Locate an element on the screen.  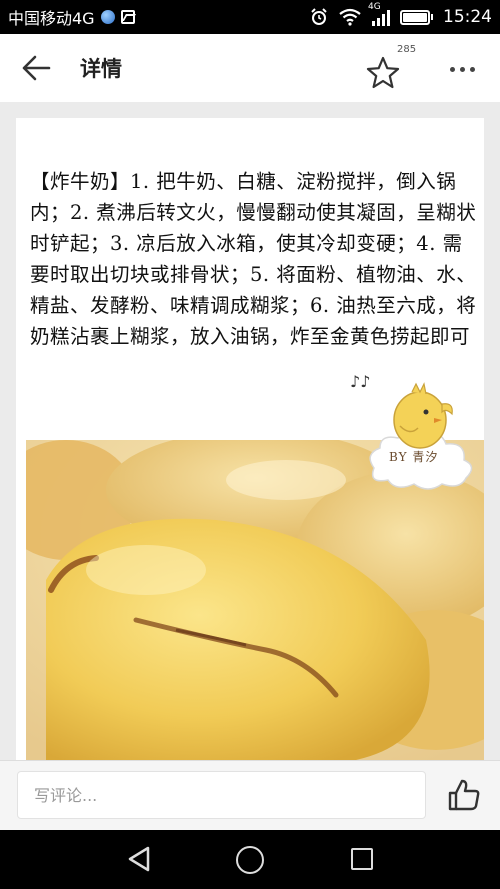
back-button is located at coordinates (36, 68).